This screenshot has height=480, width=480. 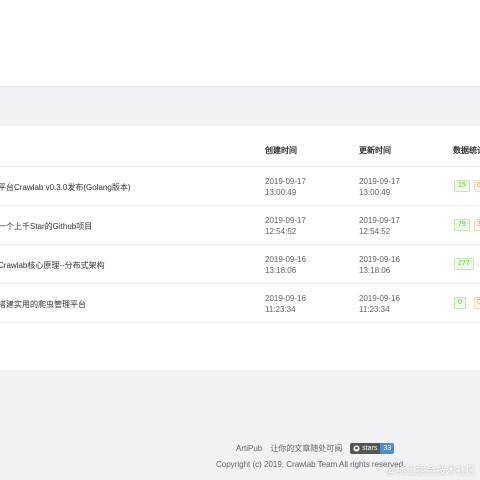 I want to click on article-title-link: Crawlab核心原理--分布式架构, so click(x=52, y=265).